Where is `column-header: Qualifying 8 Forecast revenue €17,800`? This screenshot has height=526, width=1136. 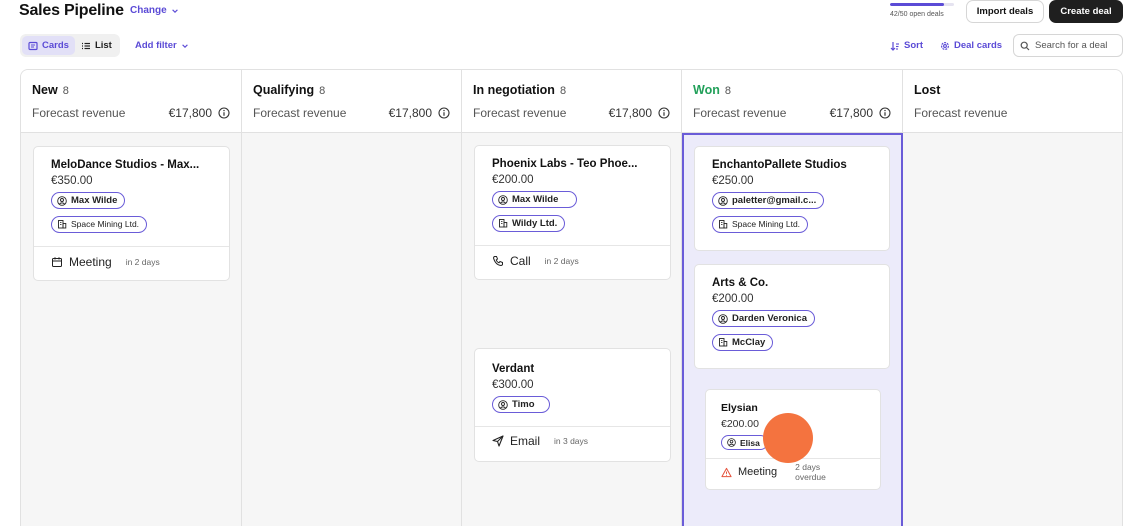
column-header: Qualifying 8 Forecast revenue €17,800 is located at coordinates (351, 101).